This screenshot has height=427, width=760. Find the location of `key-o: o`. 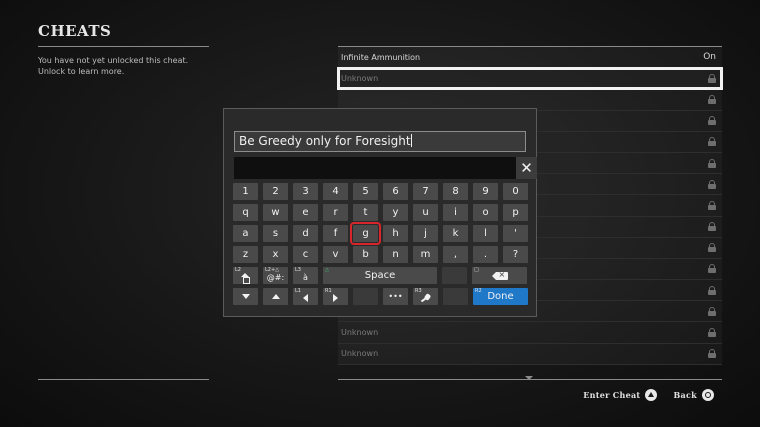

key-o: o is located at coordinates (485, 212).